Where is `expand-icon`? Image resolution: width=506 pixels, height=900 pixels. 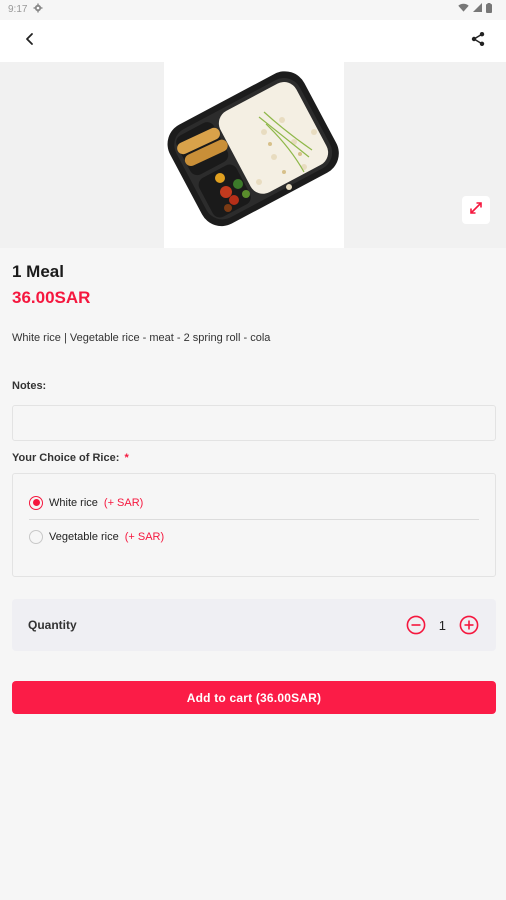
expand-icon is located at coordinates (476, 210).